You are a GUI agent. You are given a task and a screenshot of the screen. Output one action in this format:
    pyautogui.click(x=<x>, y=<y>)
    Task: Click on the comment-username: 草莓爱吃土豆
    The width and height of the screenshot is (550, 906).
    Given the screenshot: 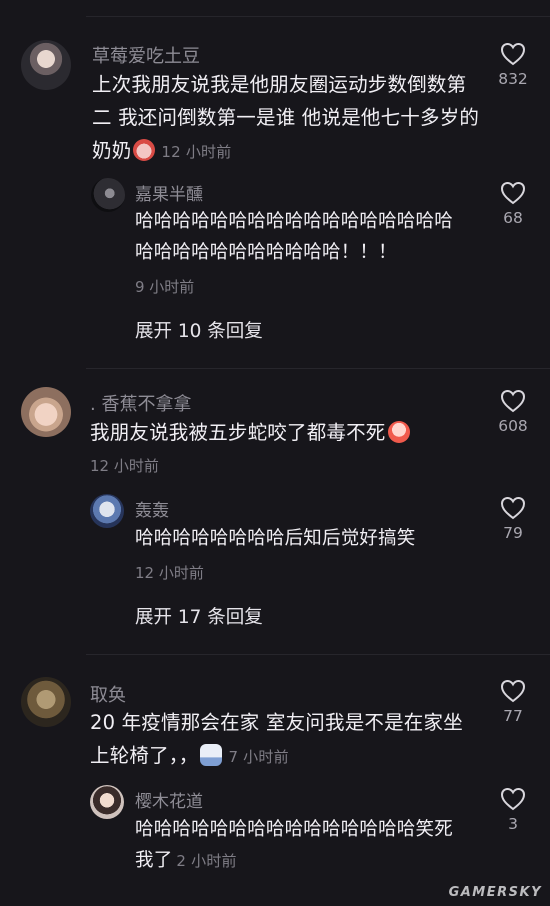 What is the action you would take?
    pyautogui.click(x=146, y=55)
    